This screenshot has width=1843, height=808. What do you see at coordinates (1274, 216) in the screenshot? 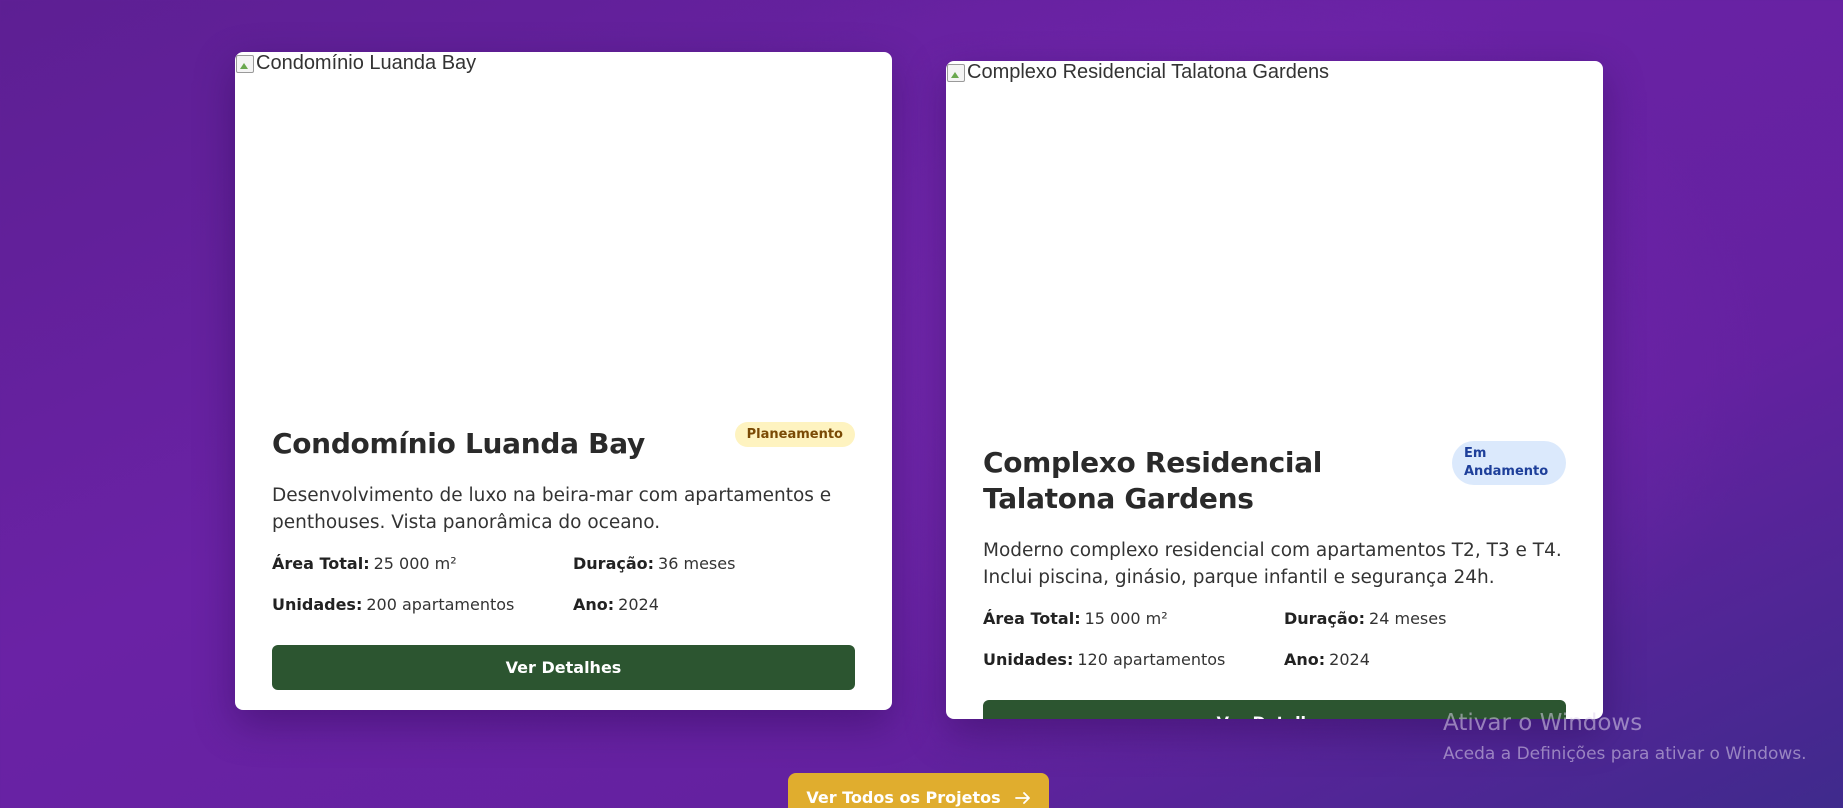
I see `project-image: Complexo Residencial Talatona Gardens` at bounding box center [1274, 216].